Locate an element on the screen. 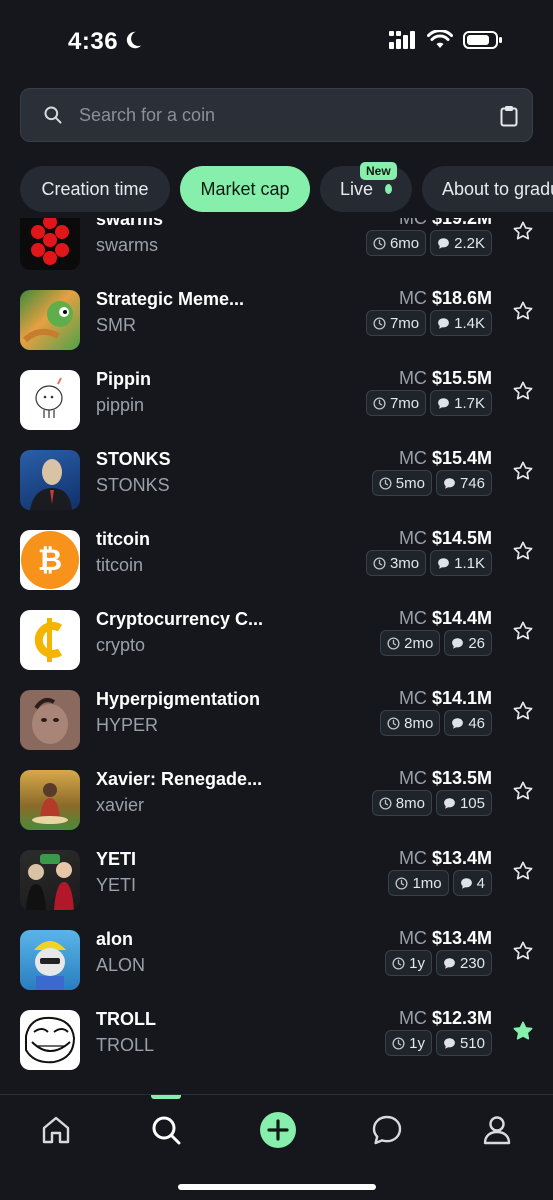  filter-market-cap: Market cap is located at coordinates (245, 189).